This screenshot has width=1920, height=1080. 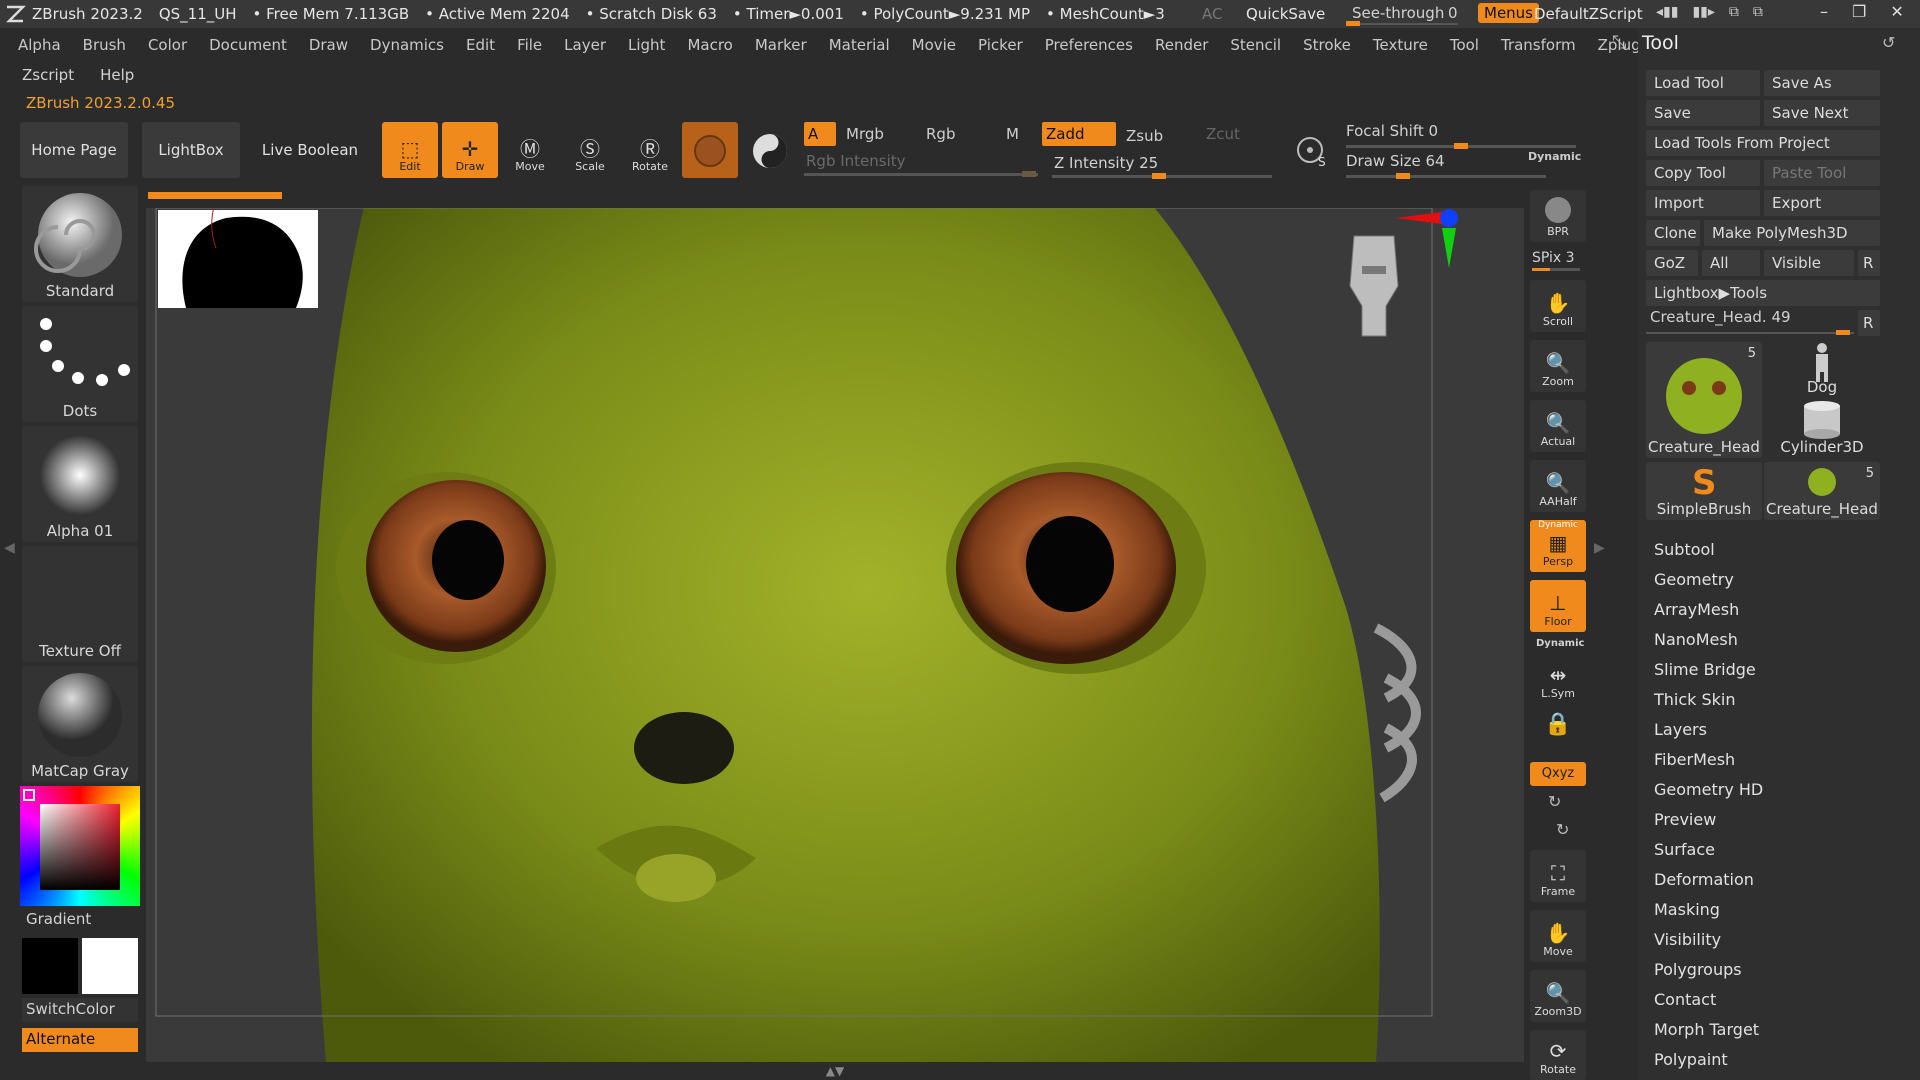 What do you see at coordinates (1538, 45) in the screenshot?
I see `menu-transform: Transform` at bounding box center [1538, 45].